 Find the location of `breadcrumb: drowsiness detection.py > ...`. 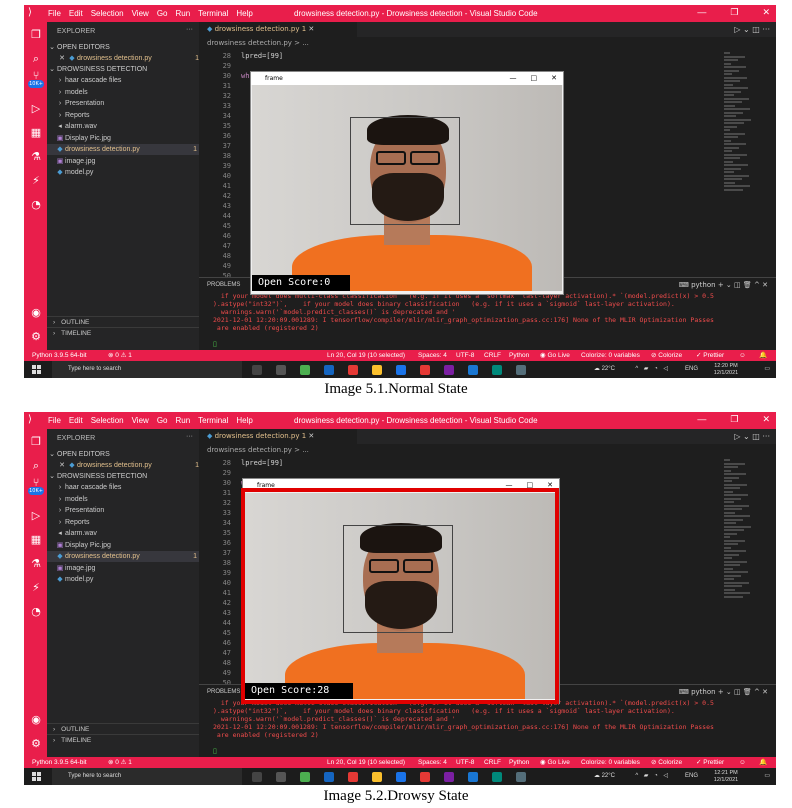

breadcrumb: drowsiness detection.py > ... is located at coordinates (258, 43).